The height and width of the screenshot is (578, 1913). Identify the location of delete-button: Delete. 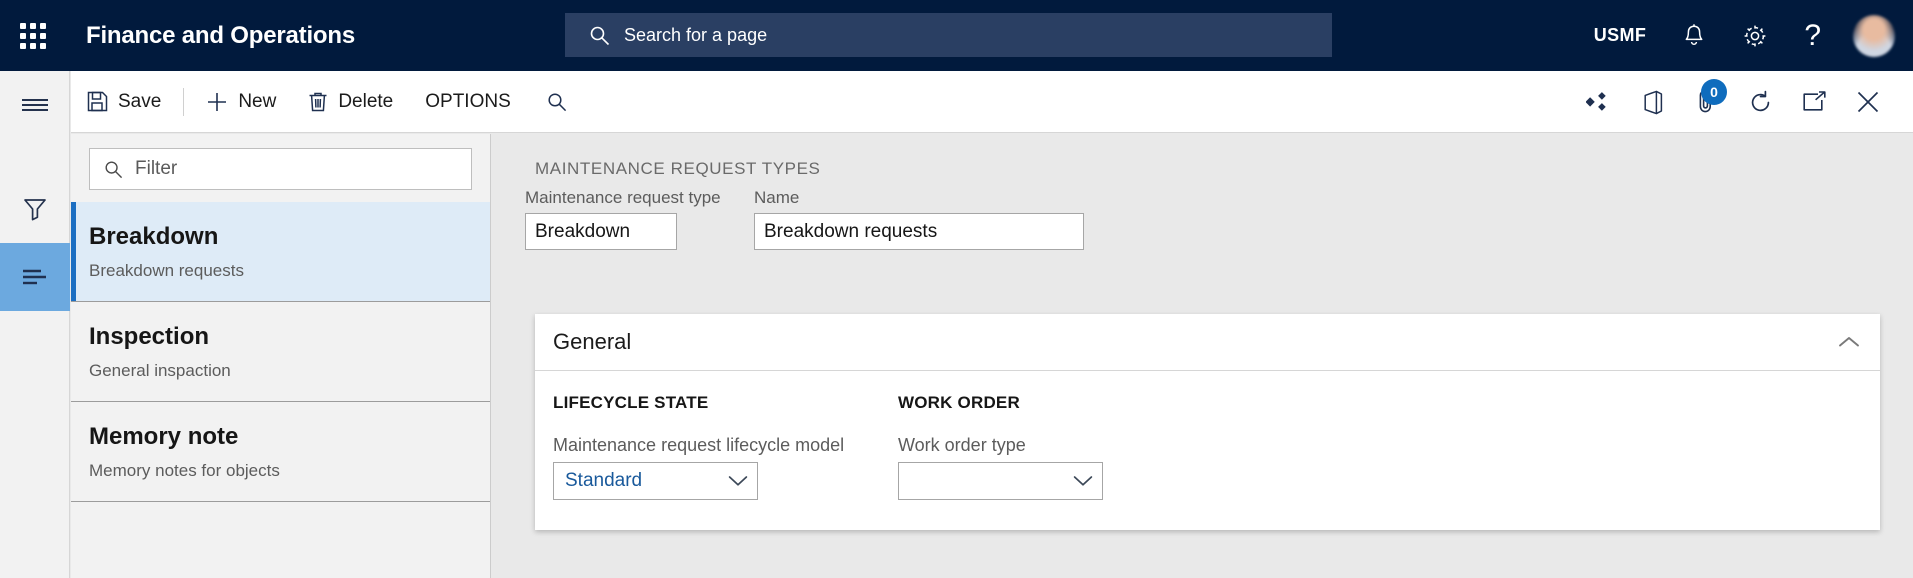
(350, 102).